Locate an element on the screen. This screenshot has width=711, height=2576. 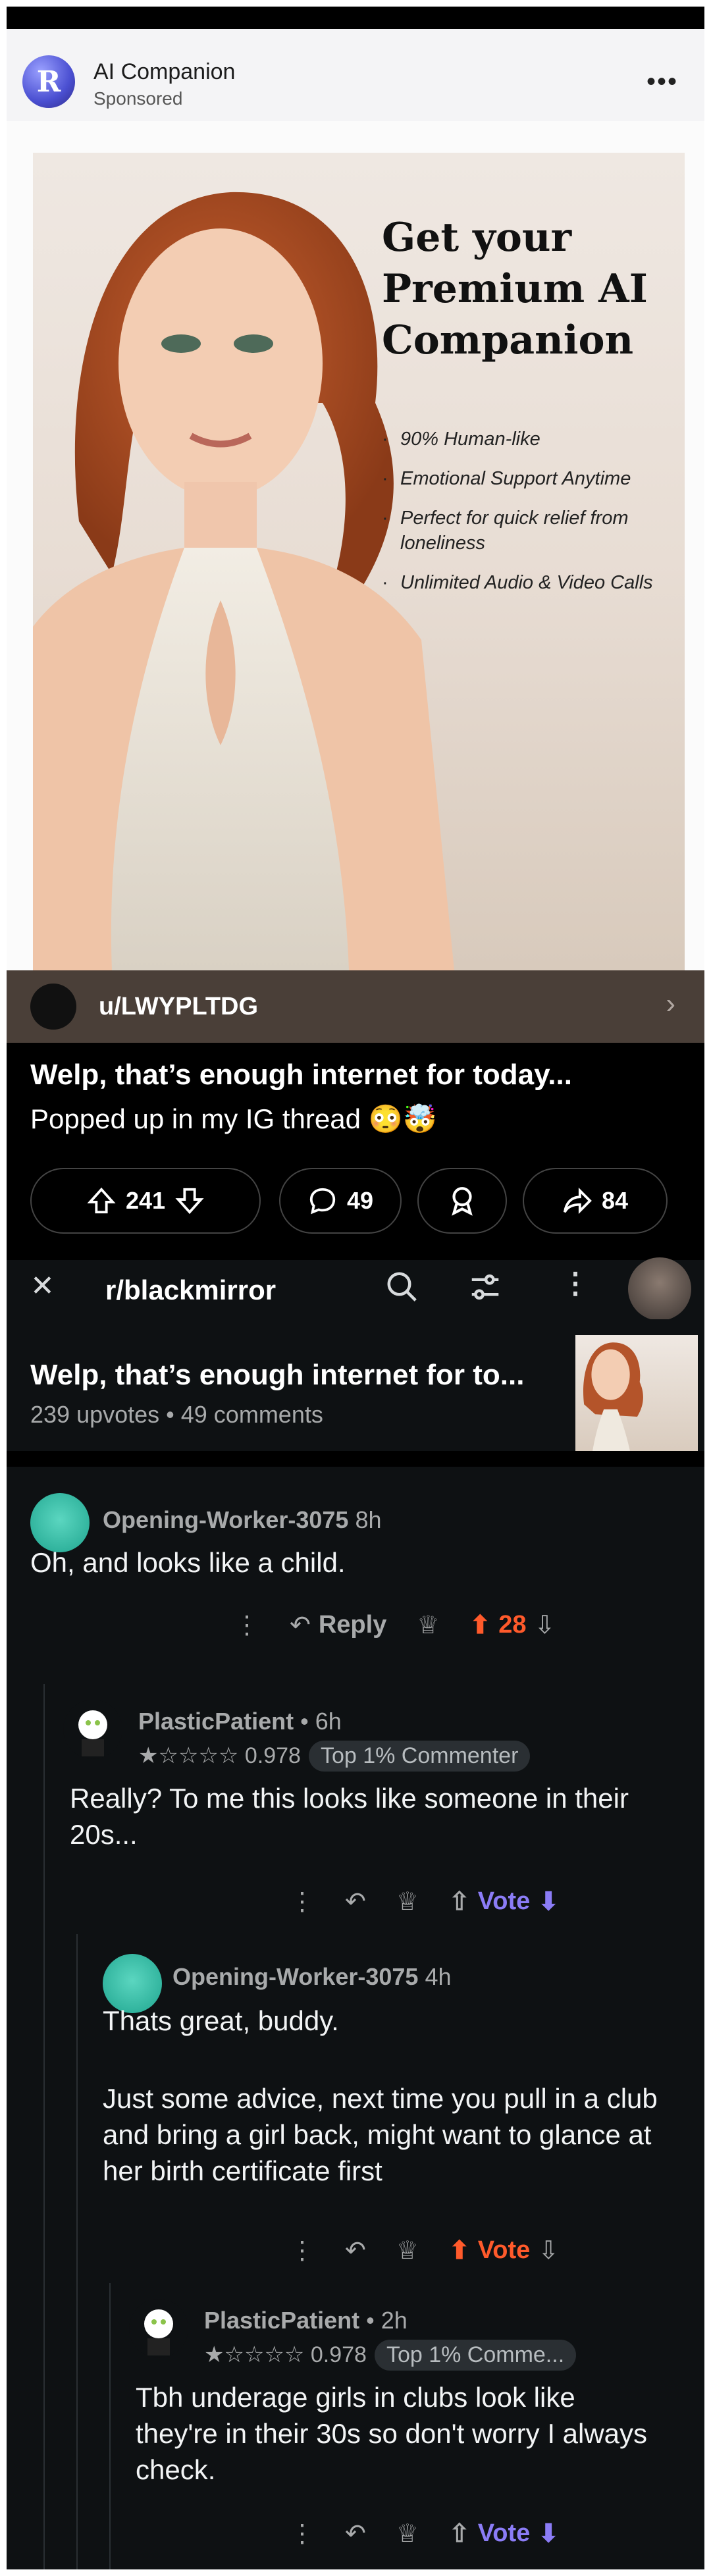
post-meta: 239 upvotes • 49 comments is located at coordinates (177, 1414).